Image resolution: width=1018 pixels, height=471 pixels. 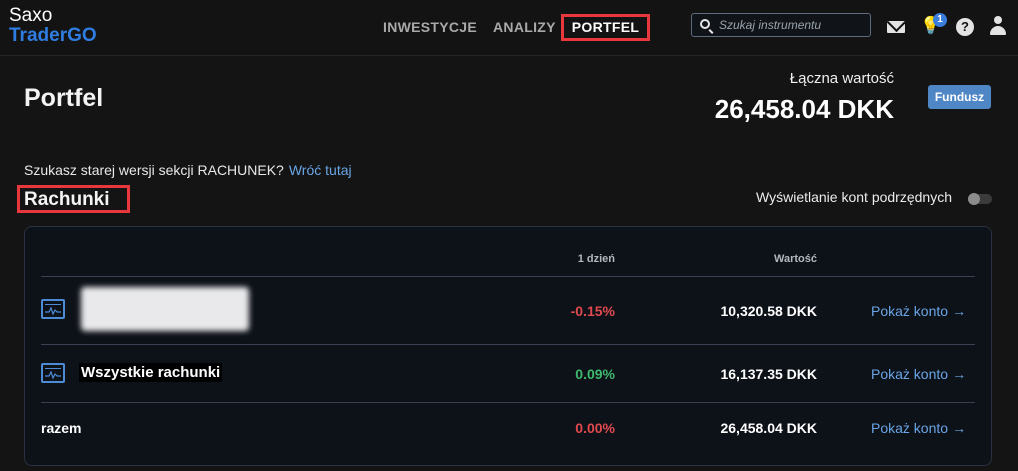 I want to click on logo-line-1: Saxo, so click(x=31, y=15).